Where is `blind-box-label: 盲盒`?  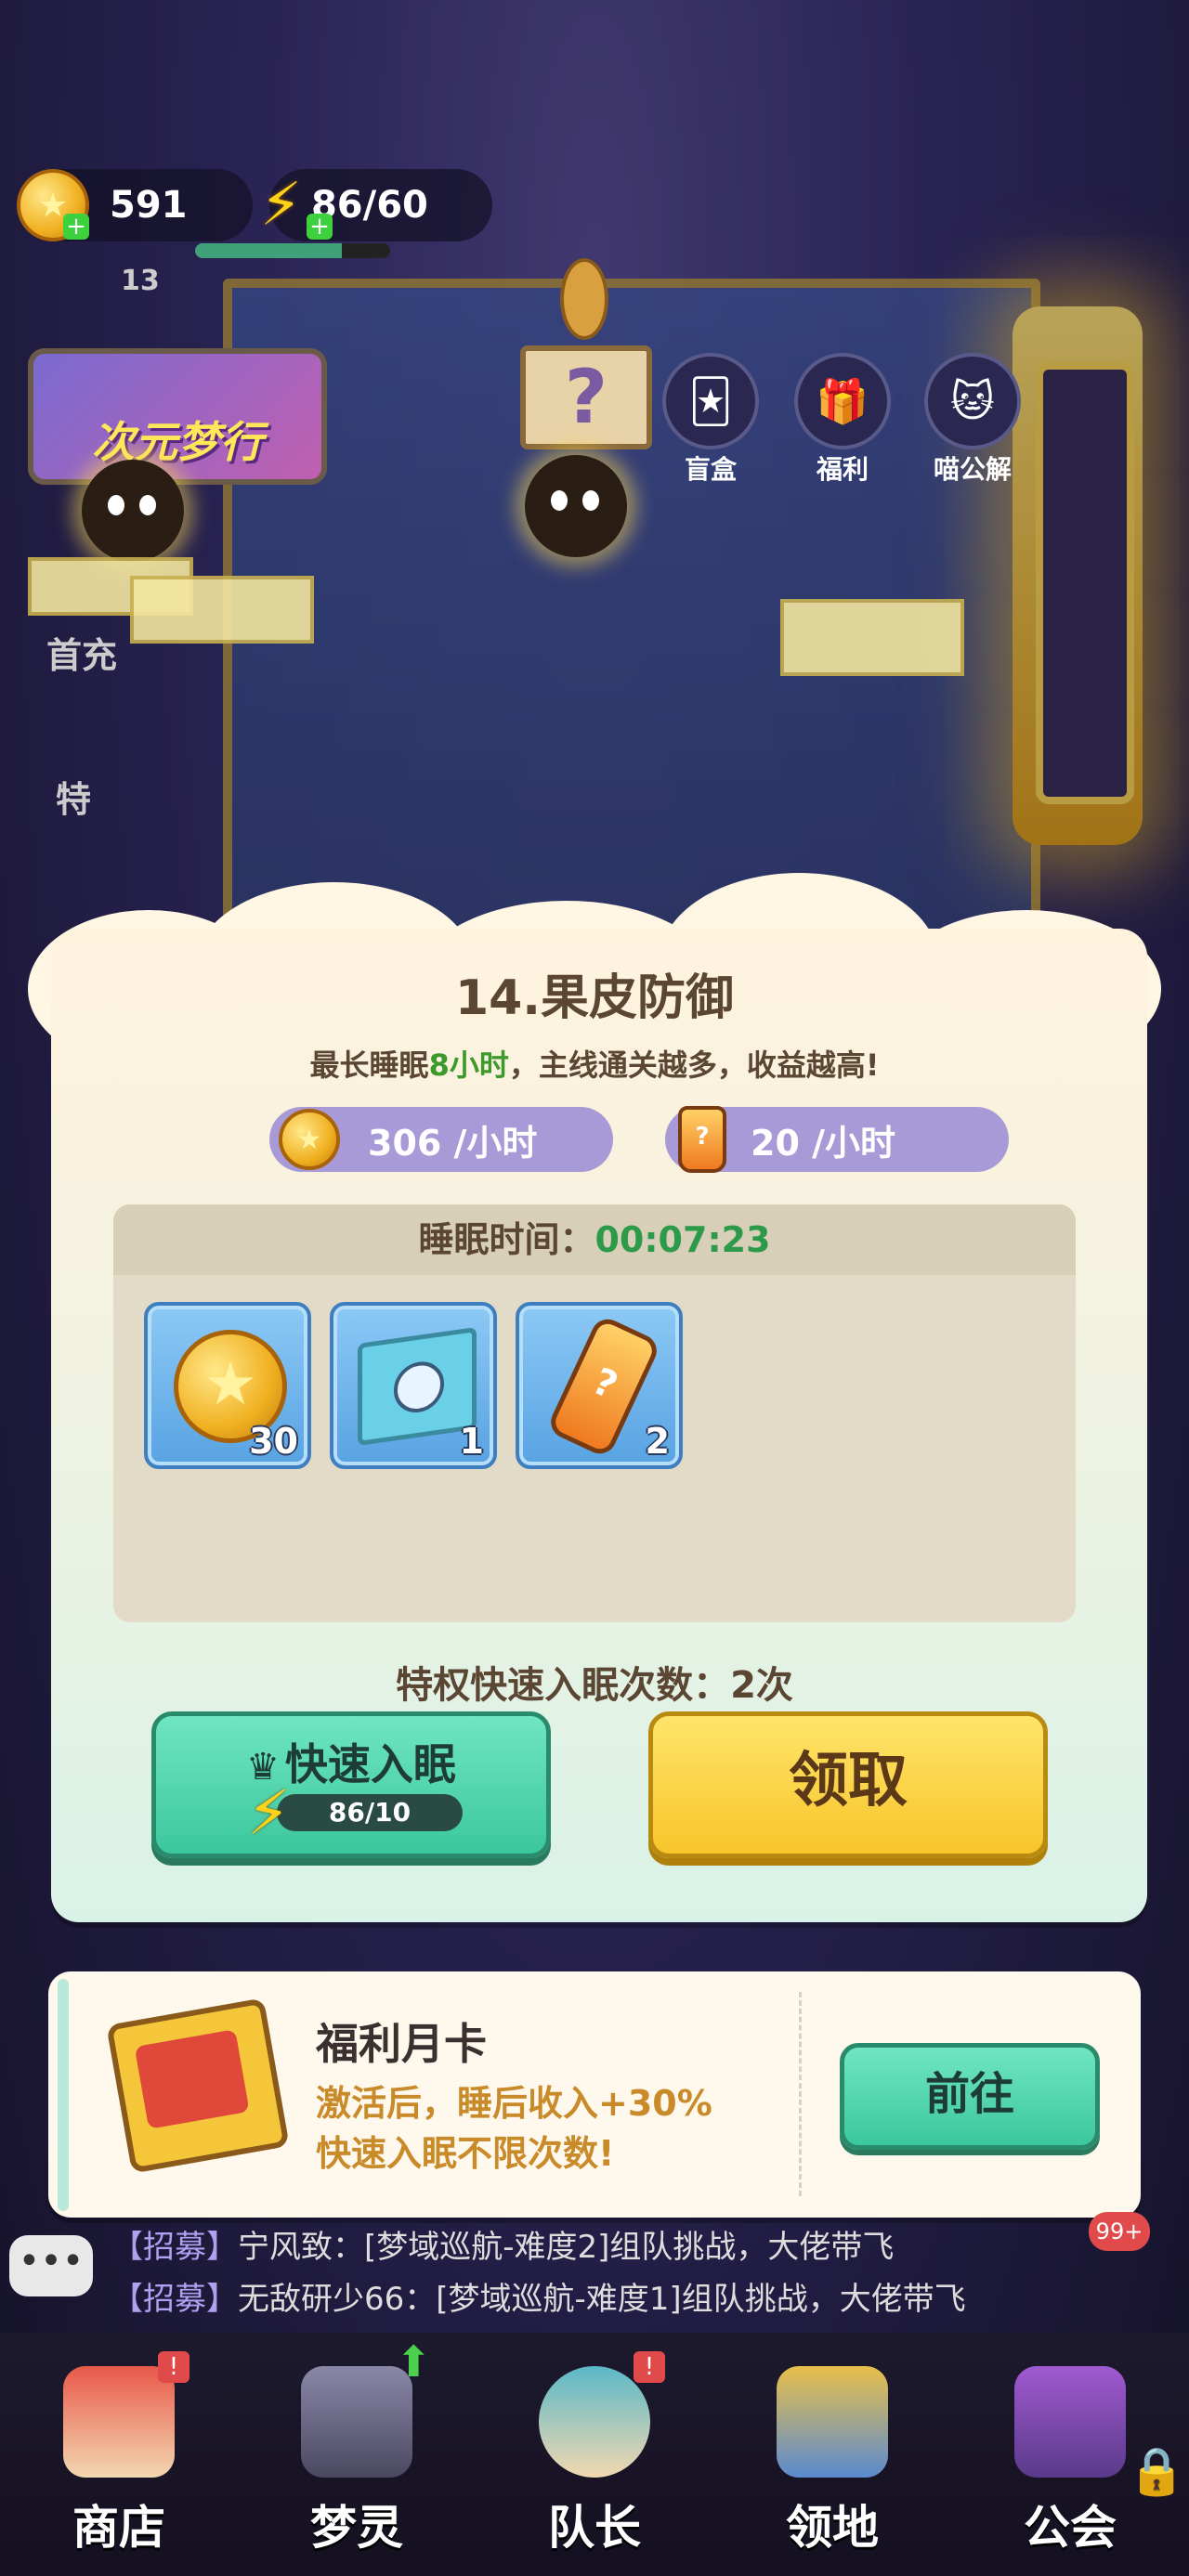
blind-box-label: 盲盒 is located at coordinates (710, 470).